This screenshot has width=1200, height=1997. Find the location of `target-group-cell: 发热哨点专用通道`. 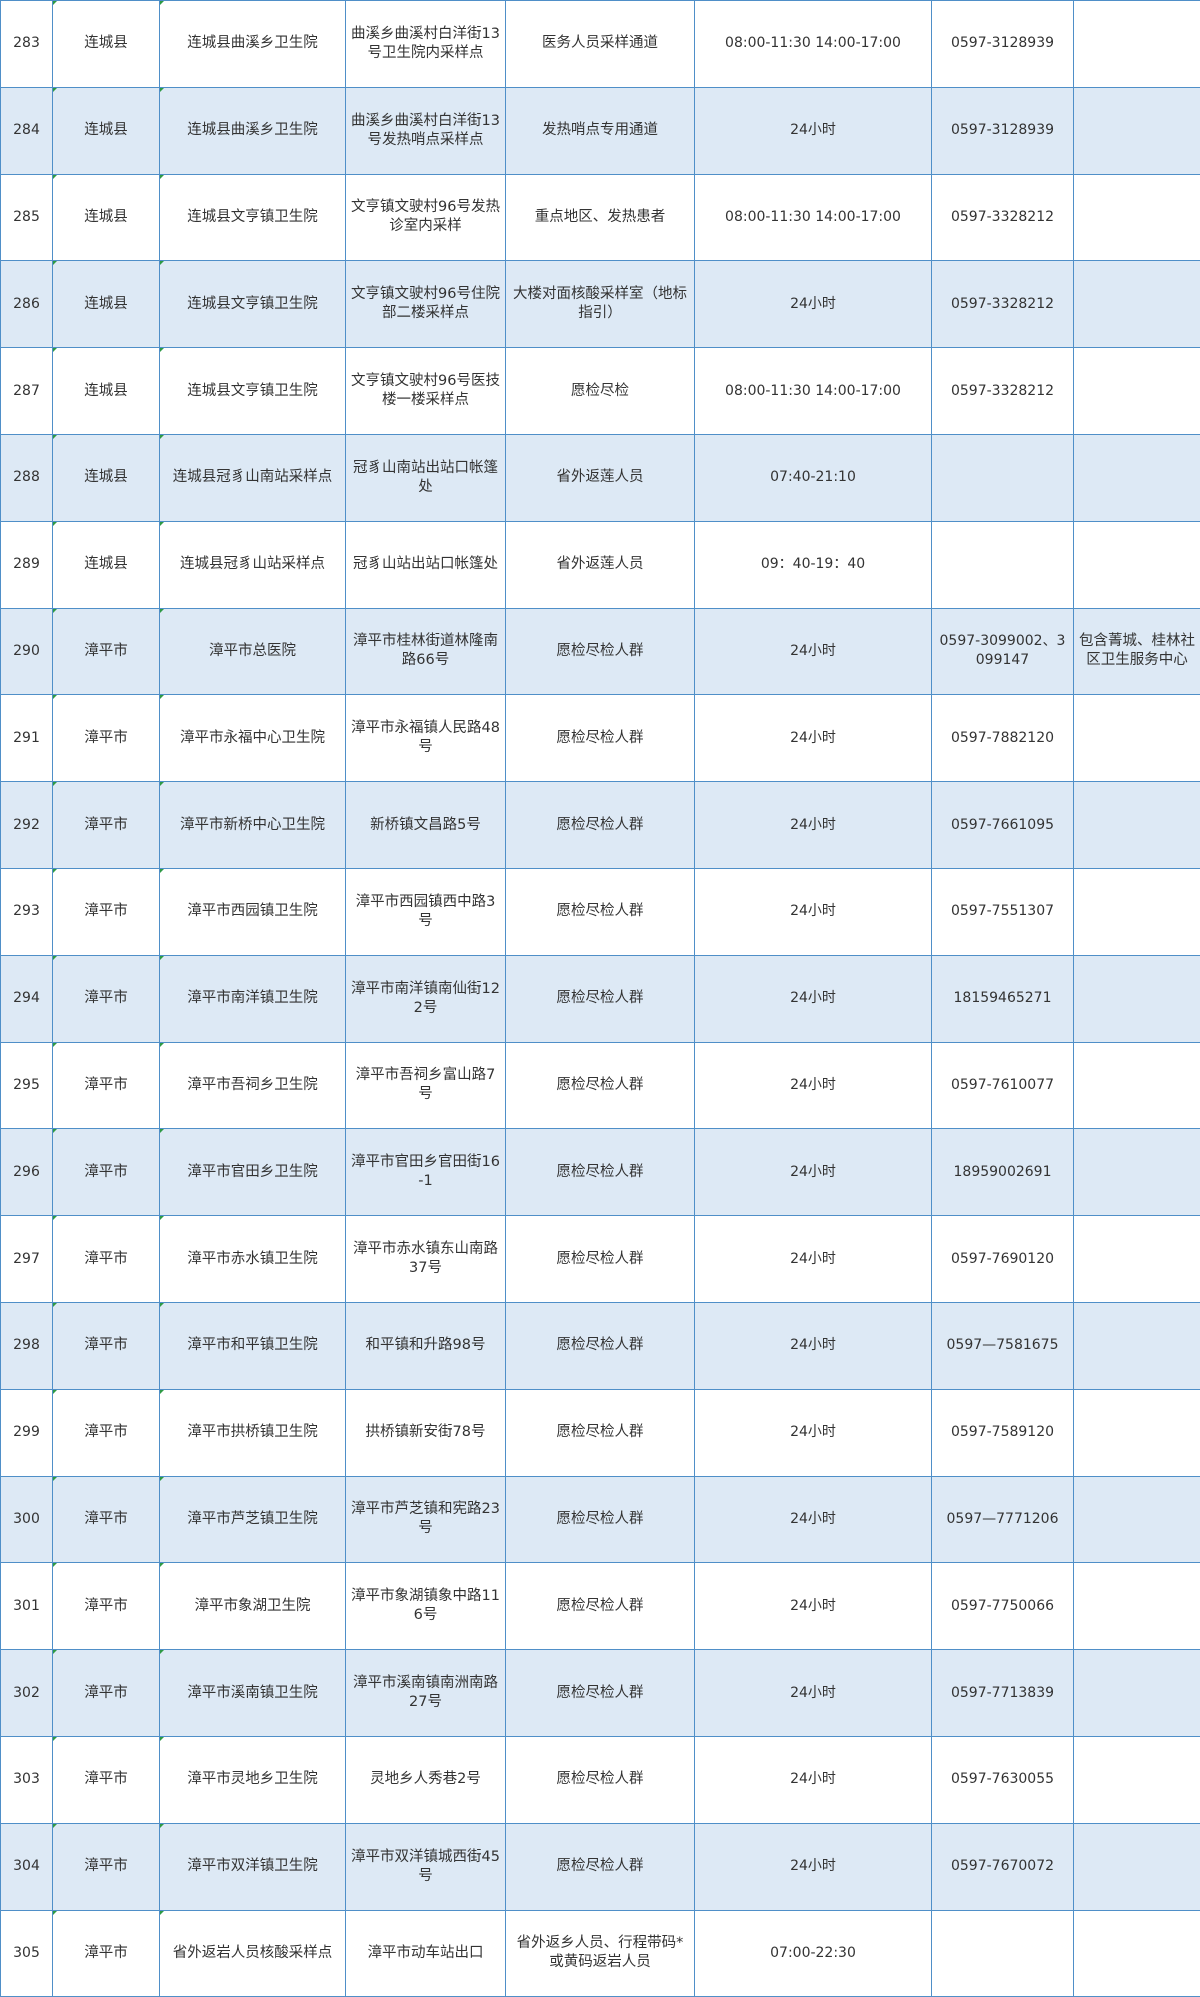

target-group-cell: 发热哨点专用通道 is located at coordinates (600, 130).